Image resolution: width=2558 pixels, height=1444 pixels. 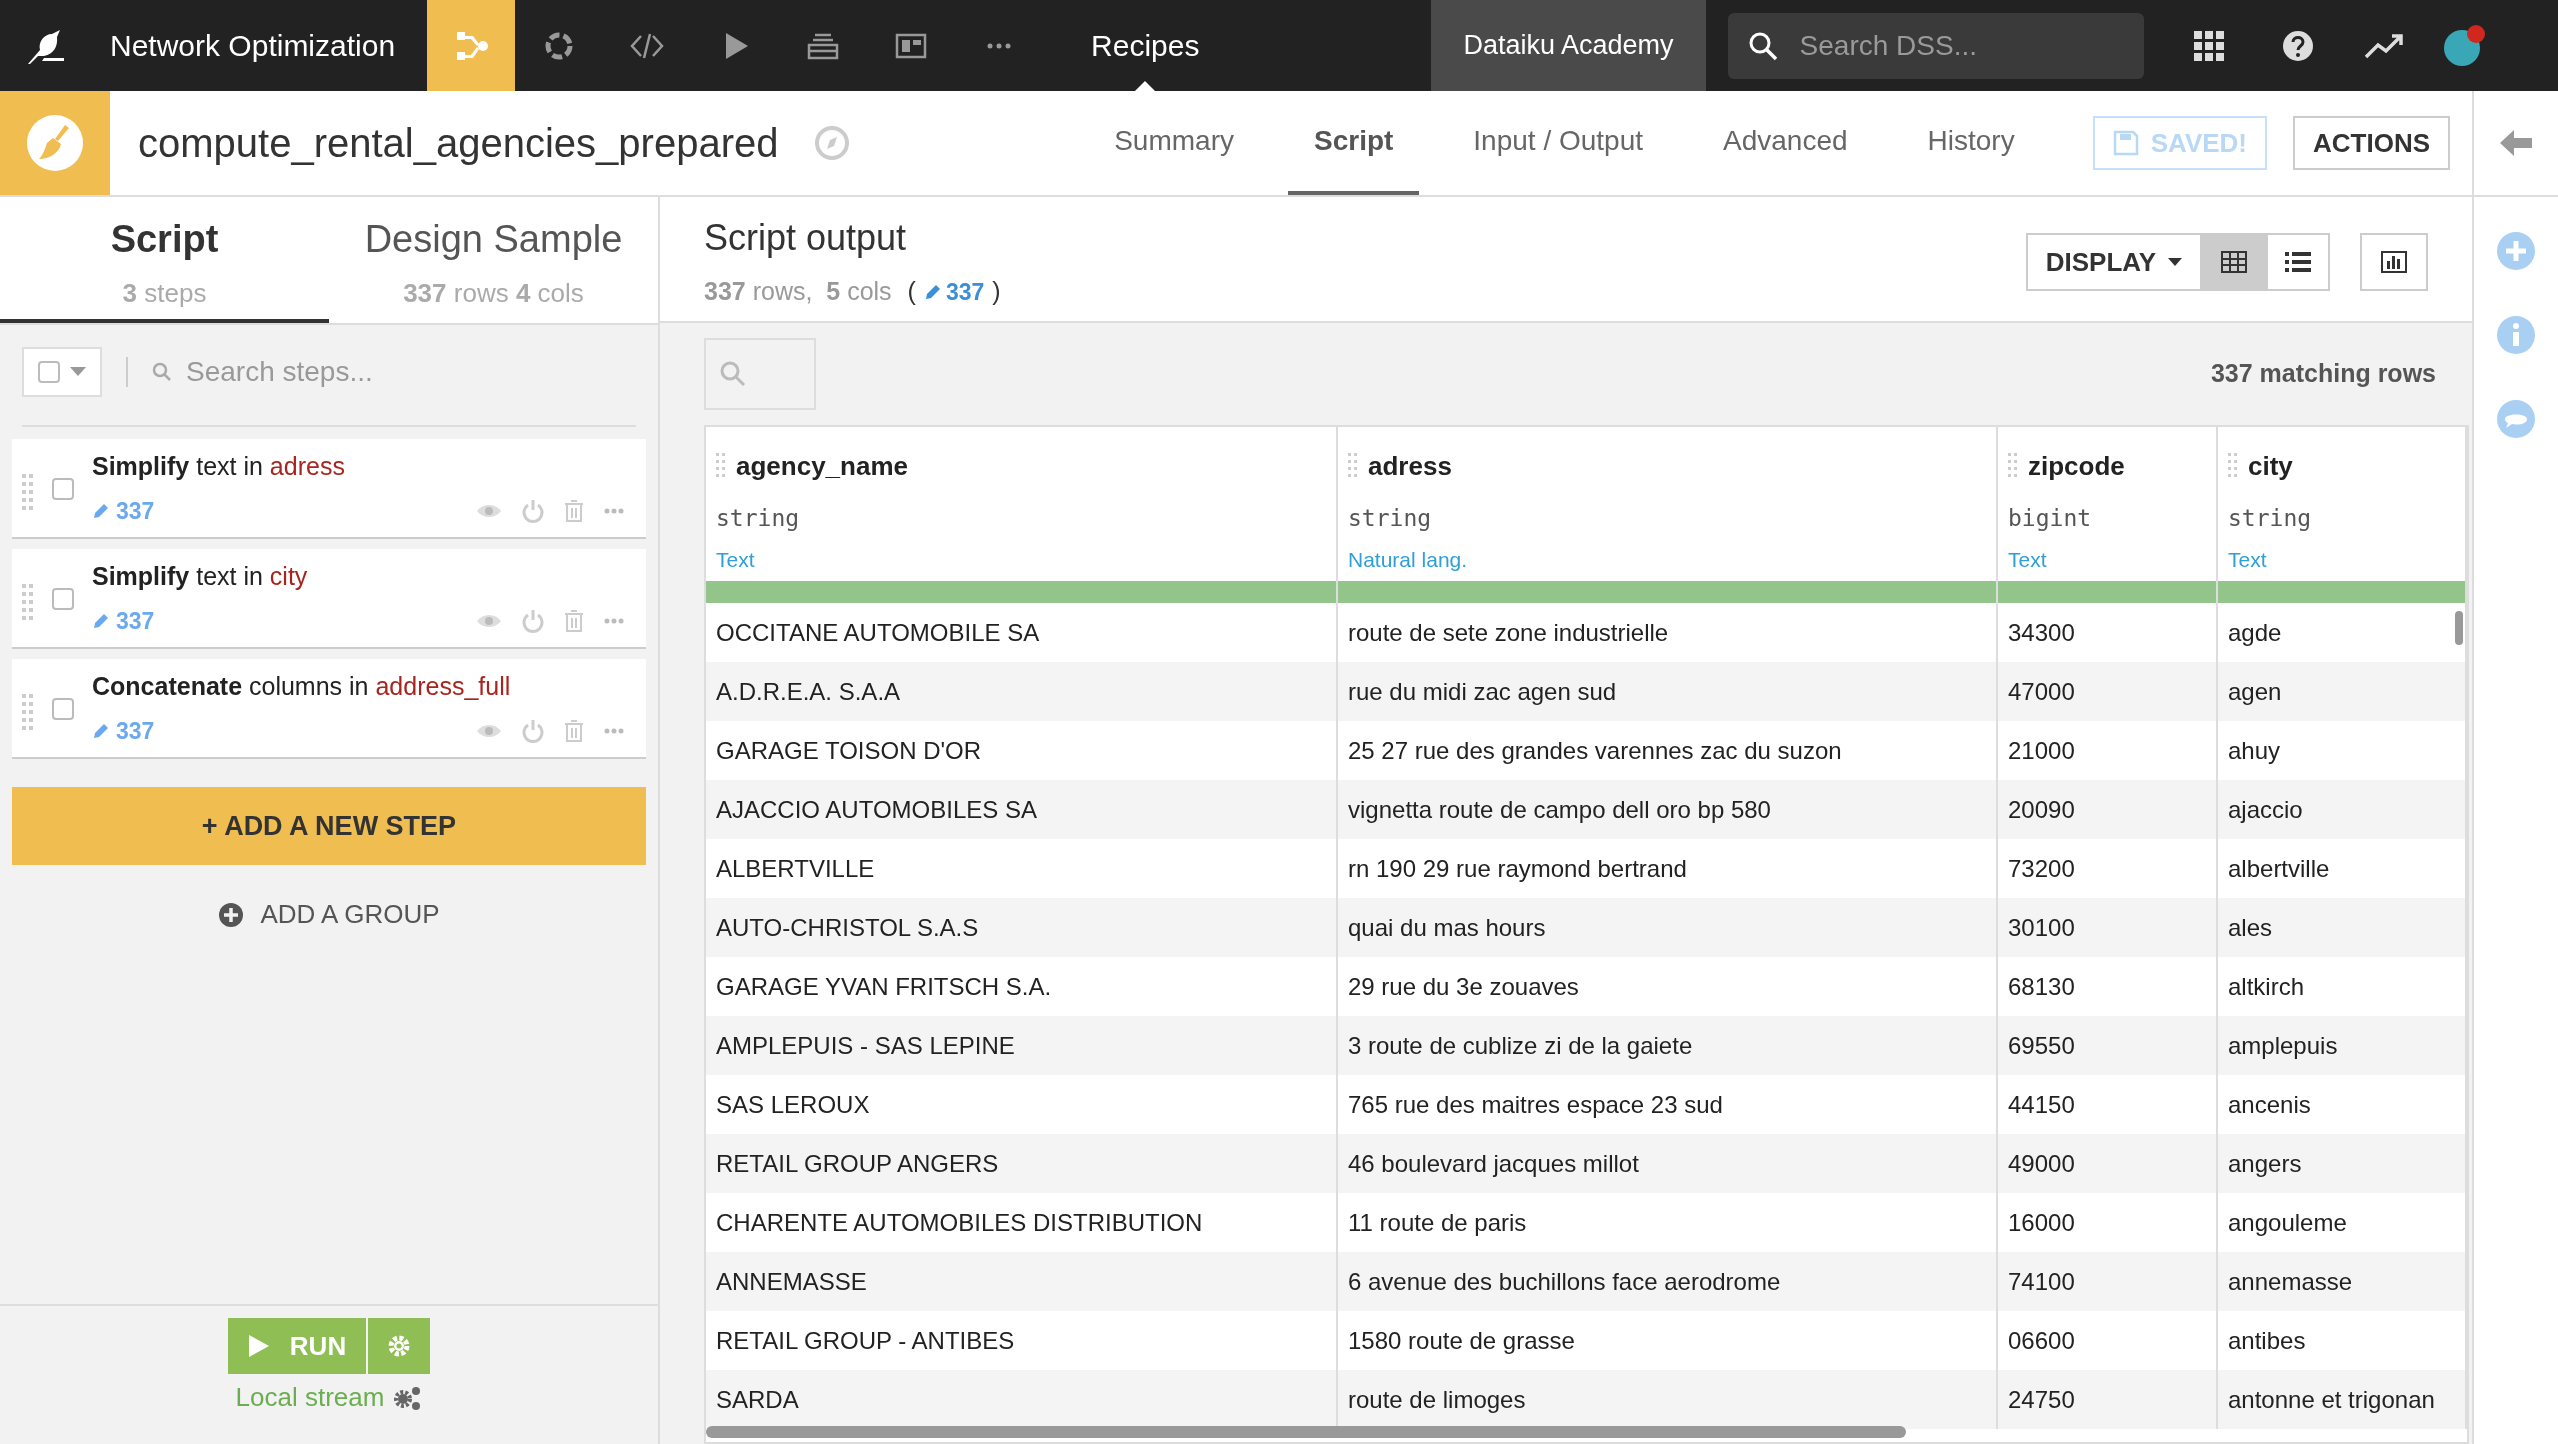 I want to click on table-view-button, so click(x=2234, y=262).